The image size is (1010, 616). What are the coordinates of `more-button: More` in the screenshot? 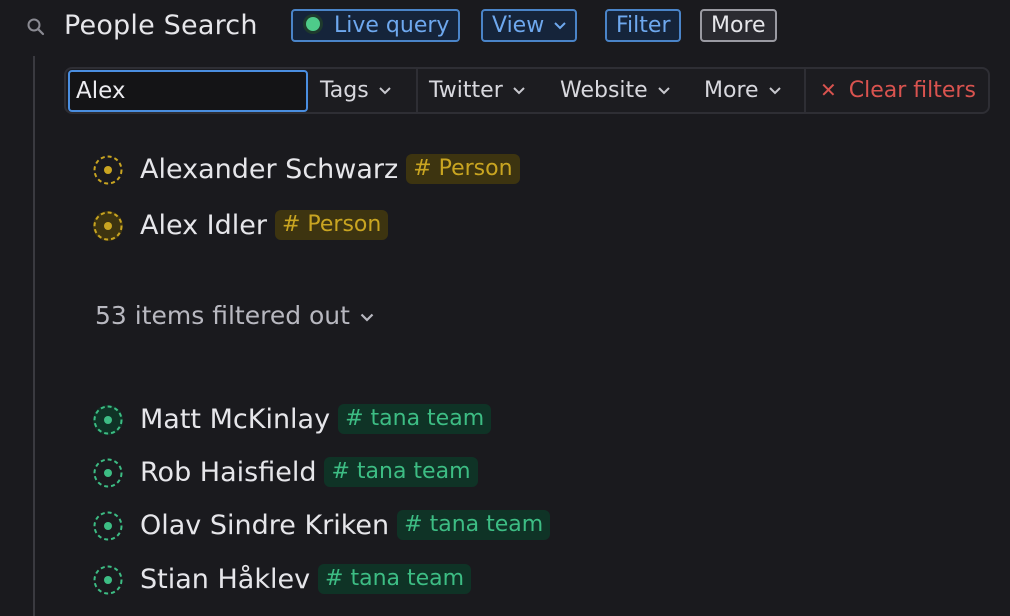 It's located at (738, 25).